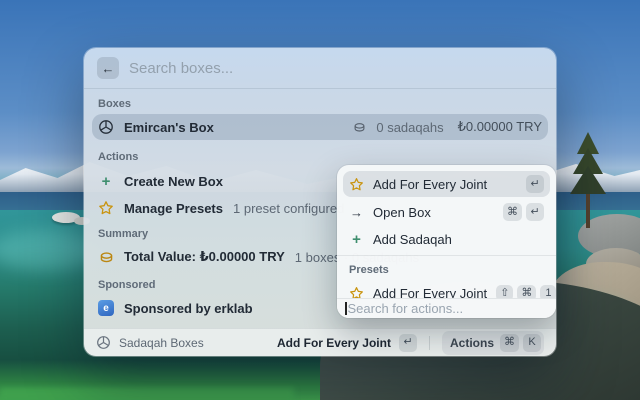 Image resolution: width=640 pixels, height=400 pixels. Describe the element at coordinates (289, 208) in the screenshot. I see `manage-presets-subtitle: 1 preset configured` at that location.